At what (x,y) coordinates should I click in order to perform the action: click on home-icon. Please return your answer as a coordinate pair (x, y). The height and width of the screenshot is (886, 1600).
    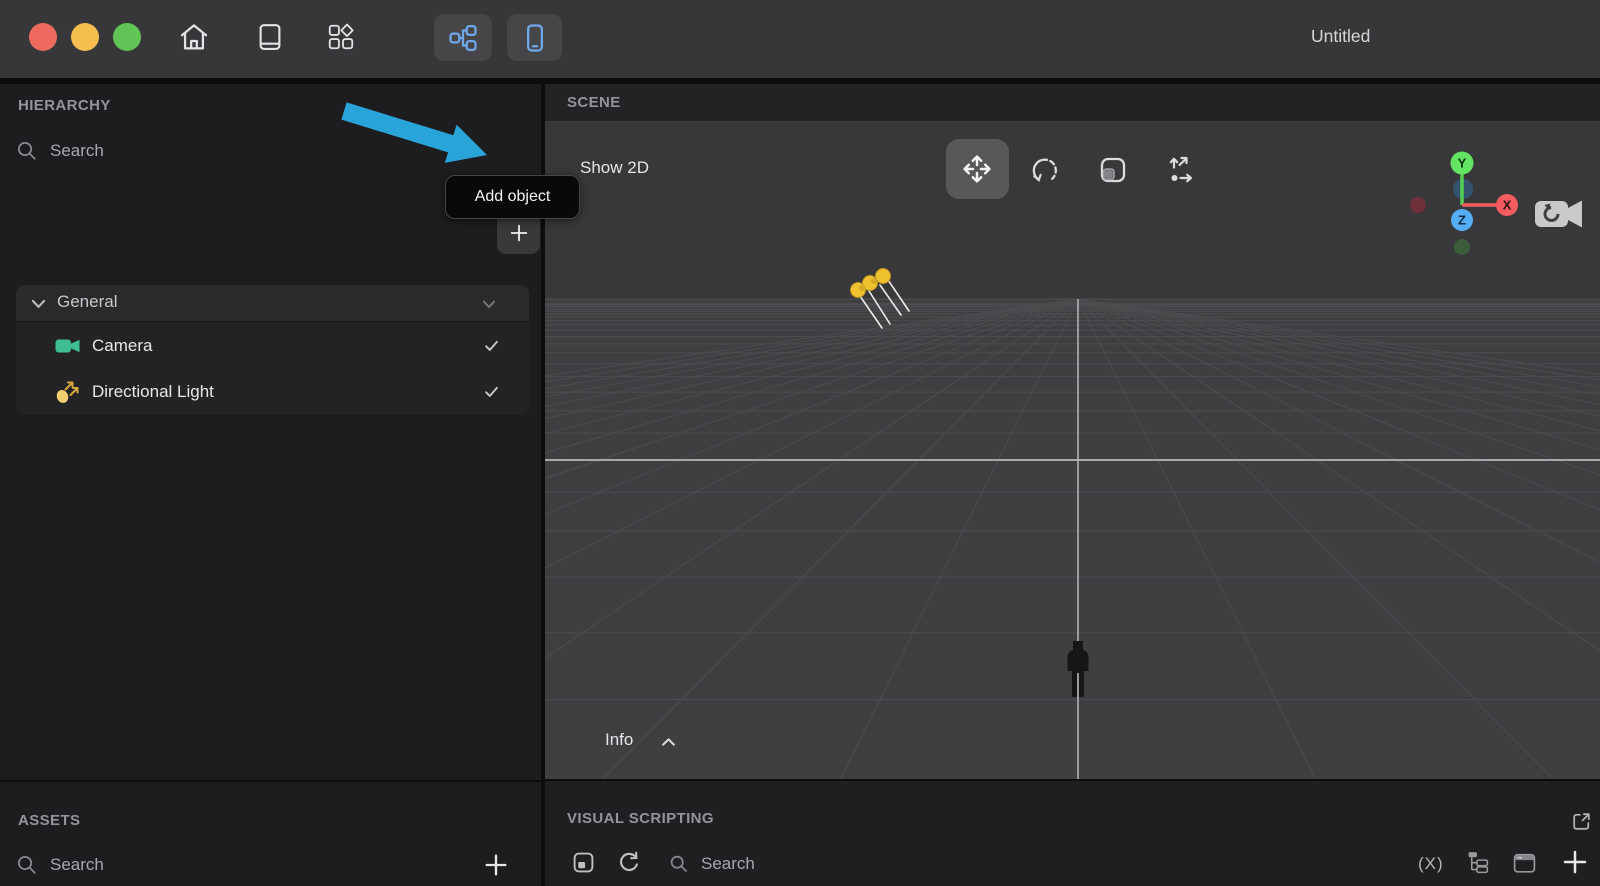
    Looking at the image, I should click on (194, 37).